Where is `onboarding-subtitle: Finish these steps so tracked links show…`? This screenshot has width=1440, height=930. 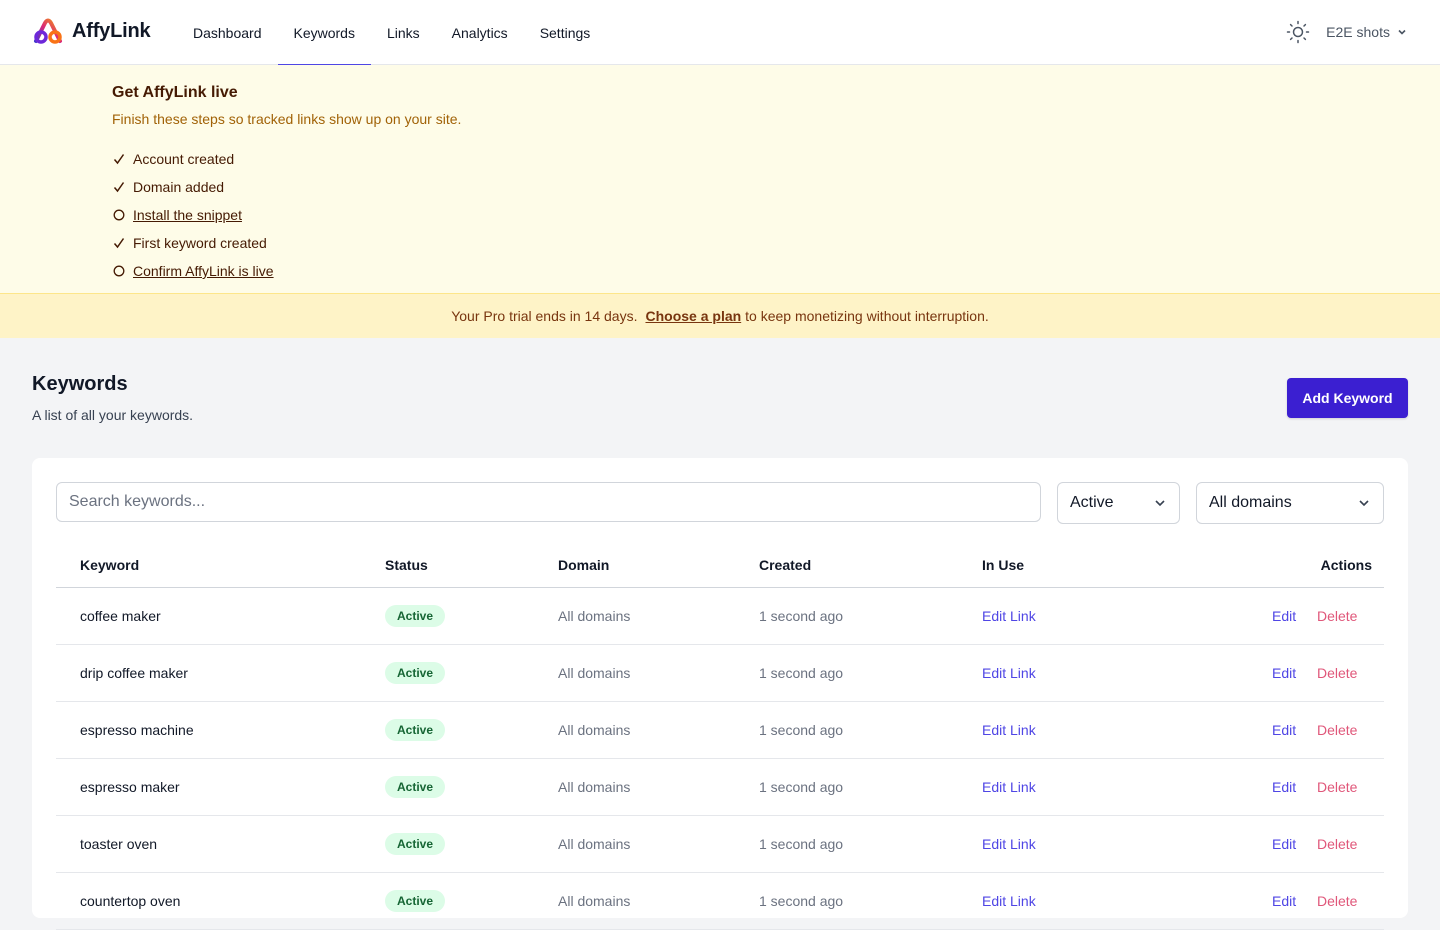 onboarding-subtitle: Finish these steps so tracked links show… is located at coordinates (287, 119).